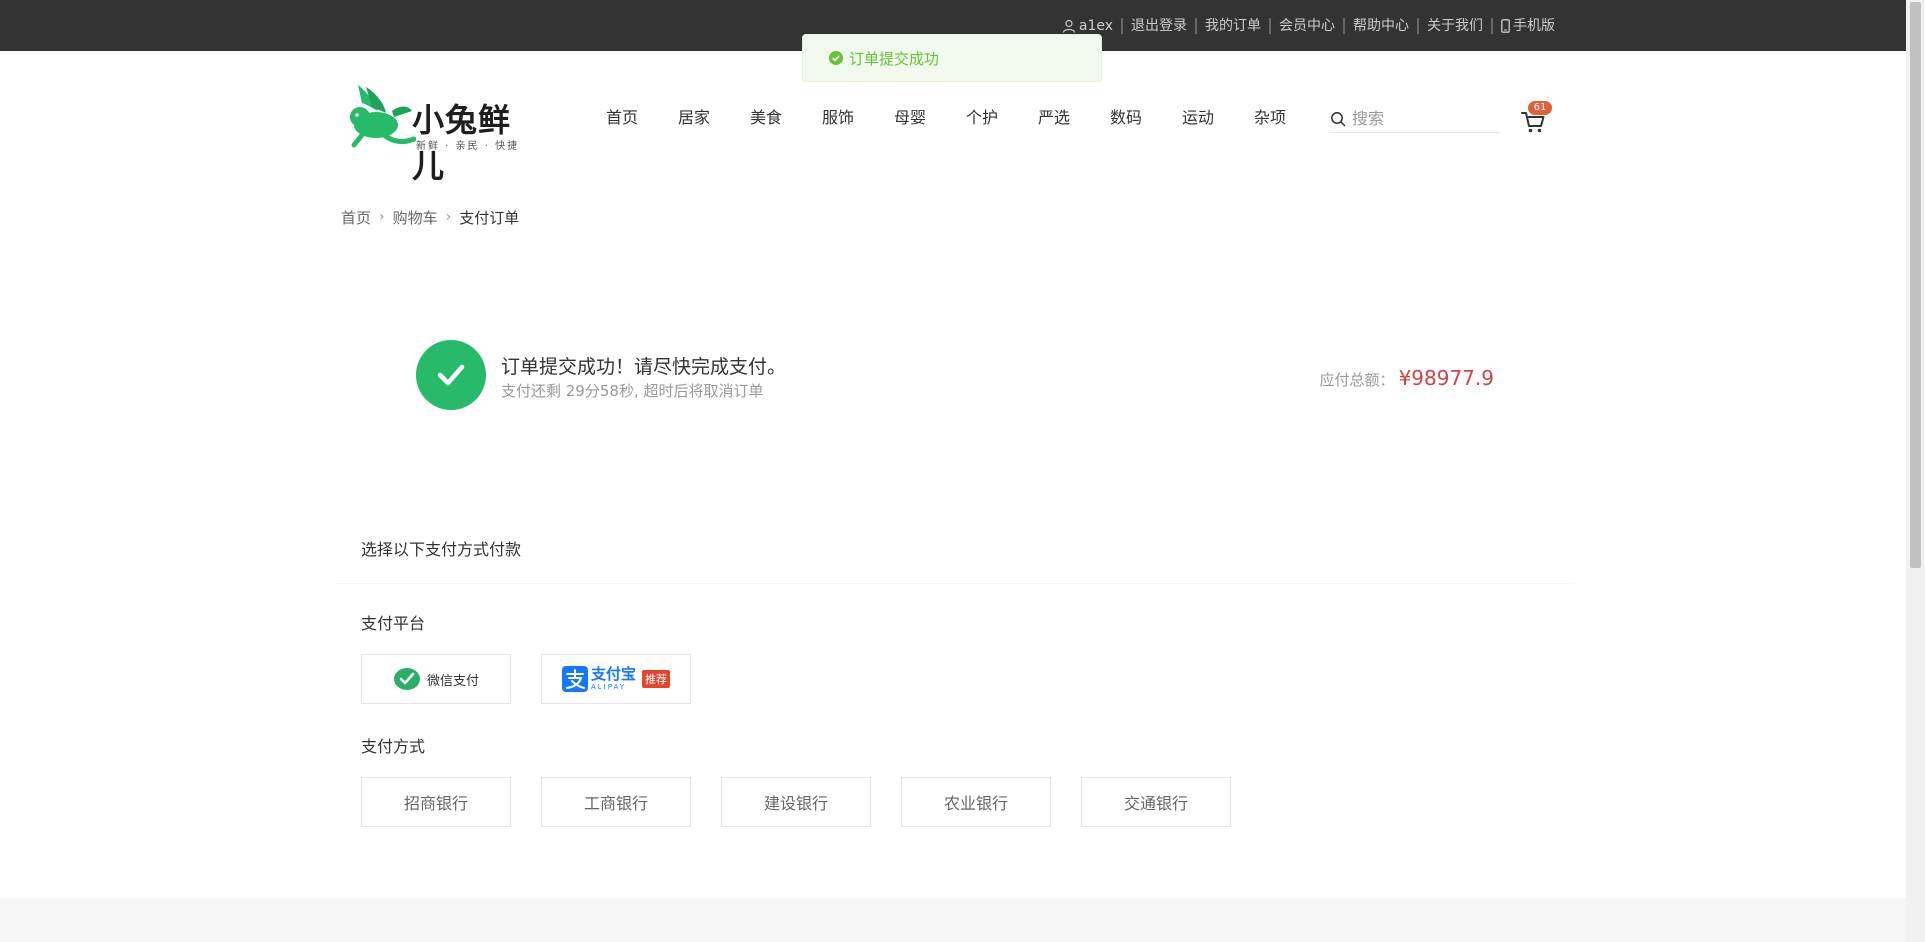  I want to click on bank-button-cmb: 招商银行, so click(436, 802).